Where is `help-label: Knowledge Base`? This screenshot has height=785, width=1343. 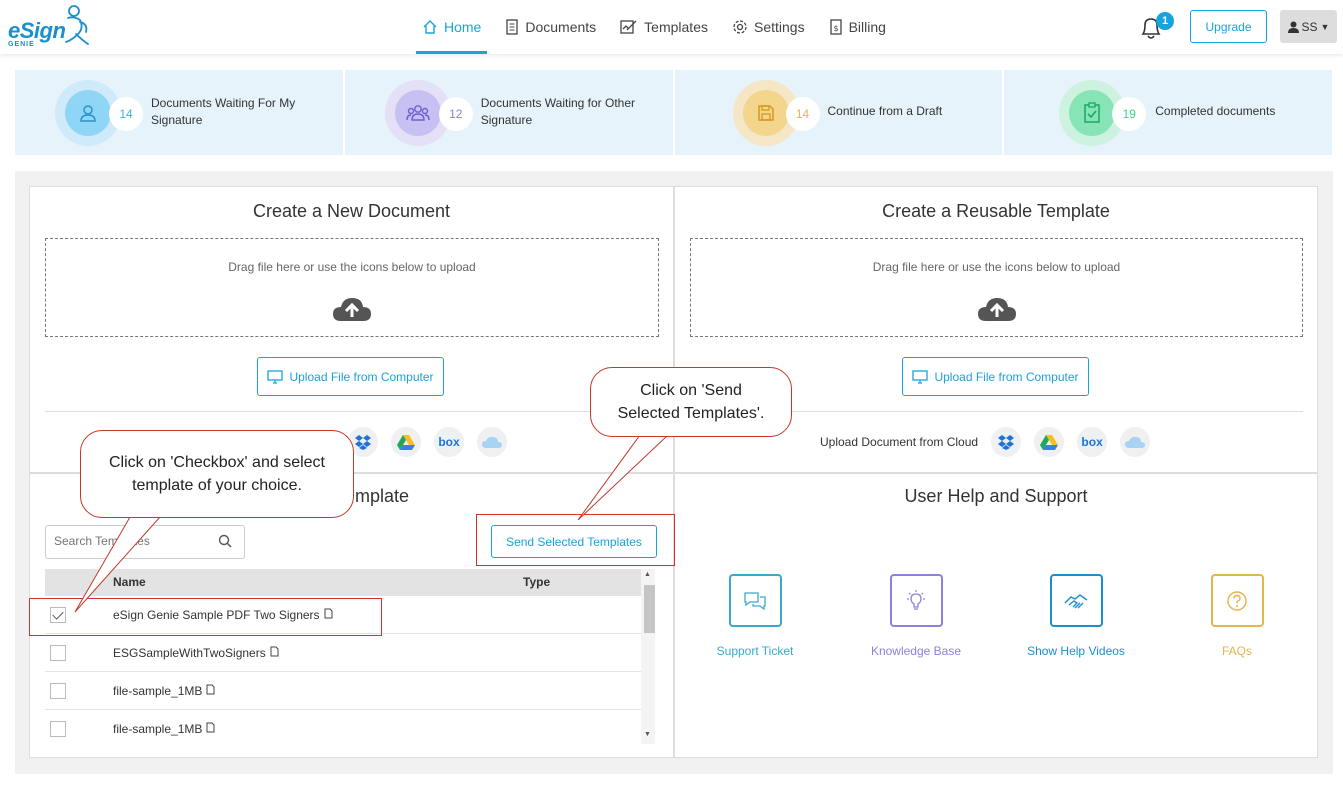
help-label: Knowledge Base is located at coordinates (916, 651).